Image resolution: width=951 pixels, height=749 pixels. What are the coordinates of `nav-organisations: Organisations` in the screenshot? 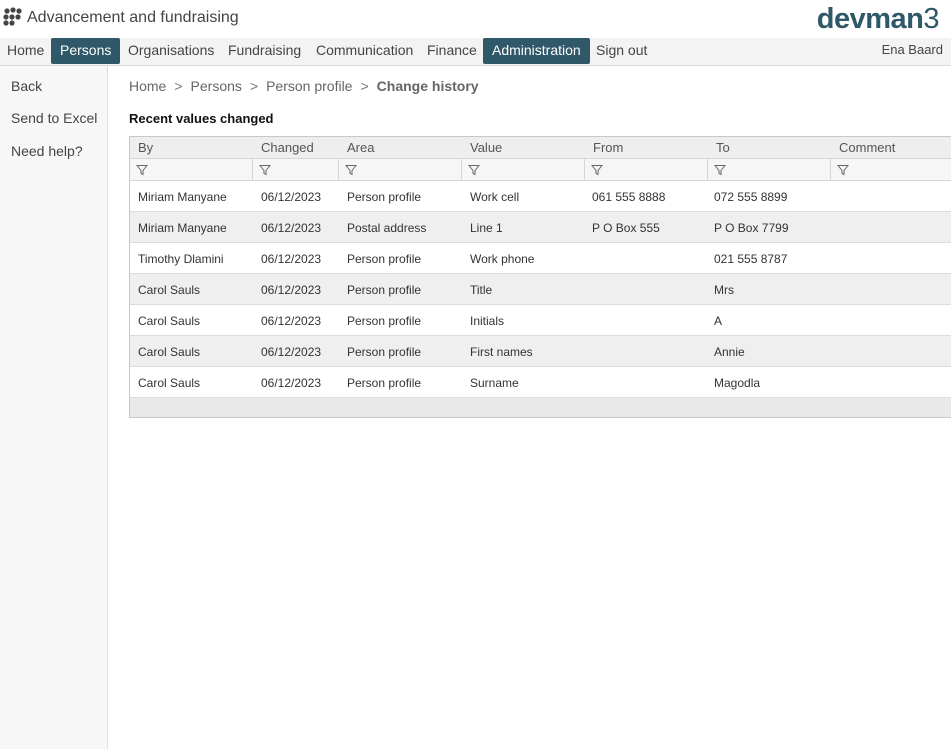 It's located at (171, 51).